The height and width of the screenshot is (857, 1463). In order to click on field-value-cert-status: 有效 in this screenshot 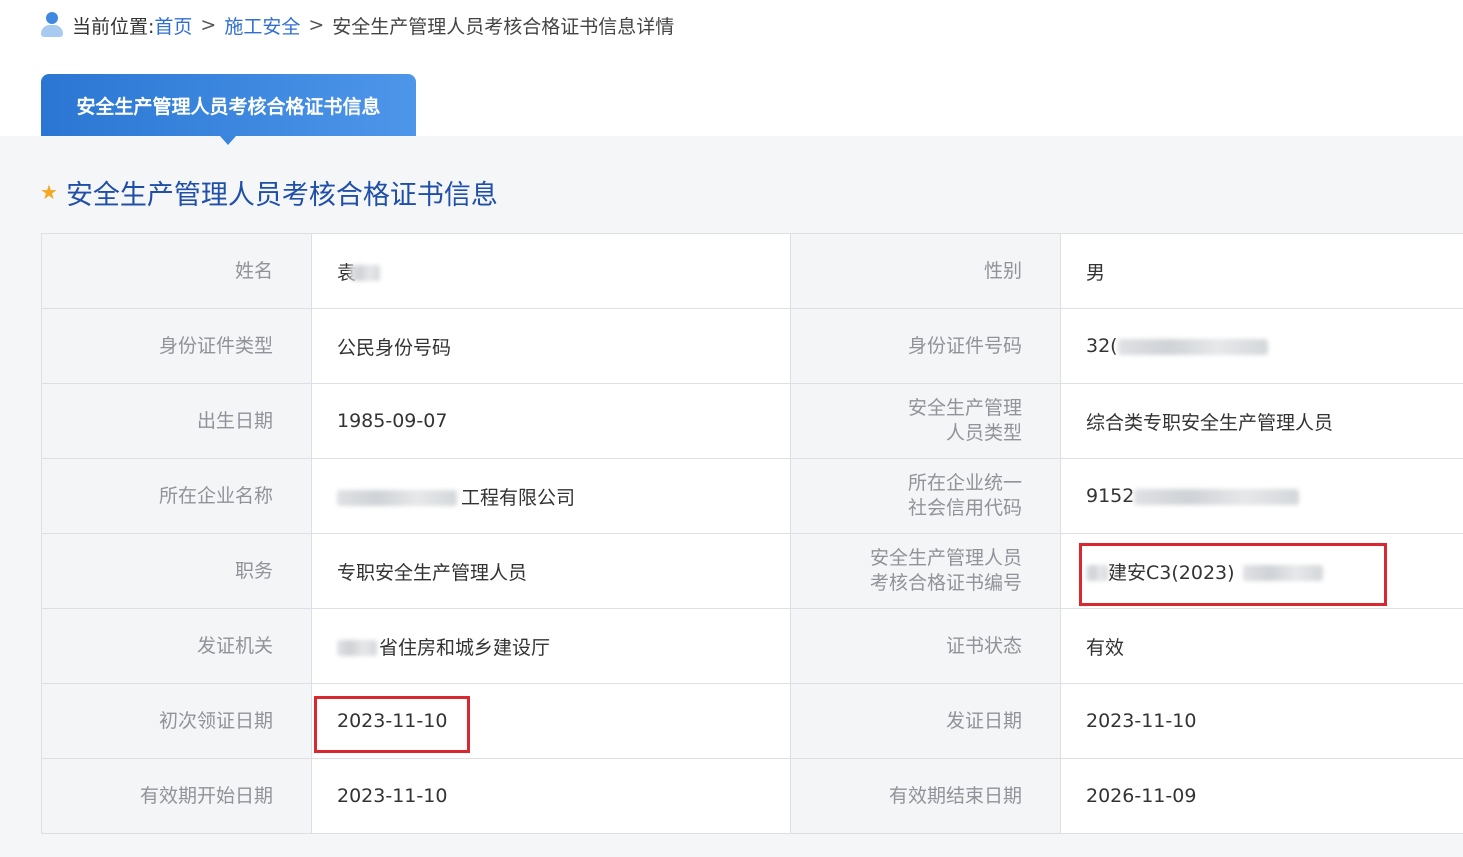, I will do `click(1261, 646)`.